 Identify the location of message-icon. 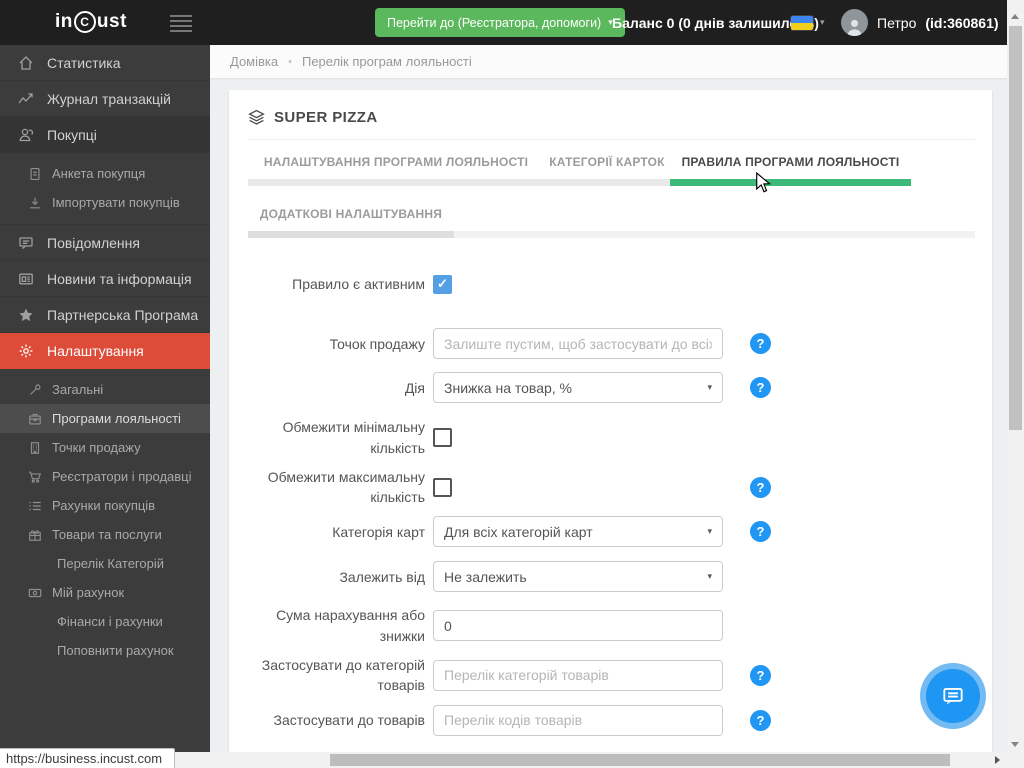
(26, 243).